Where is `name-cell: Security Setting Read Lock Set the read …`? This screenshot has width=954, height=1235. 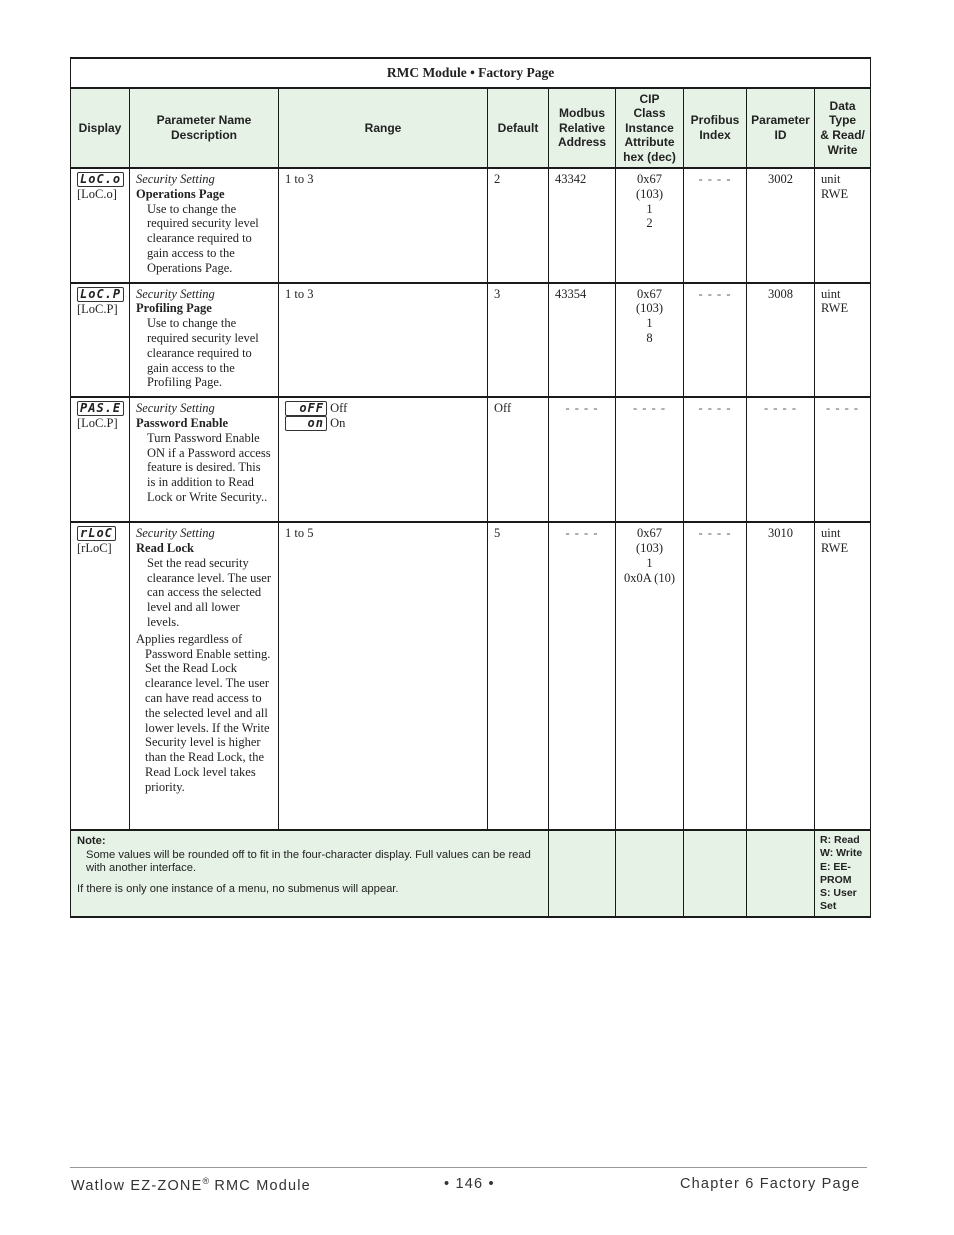 name-cell: Security Setting Read Lock Set the read … is located at coordinates (204, 676).